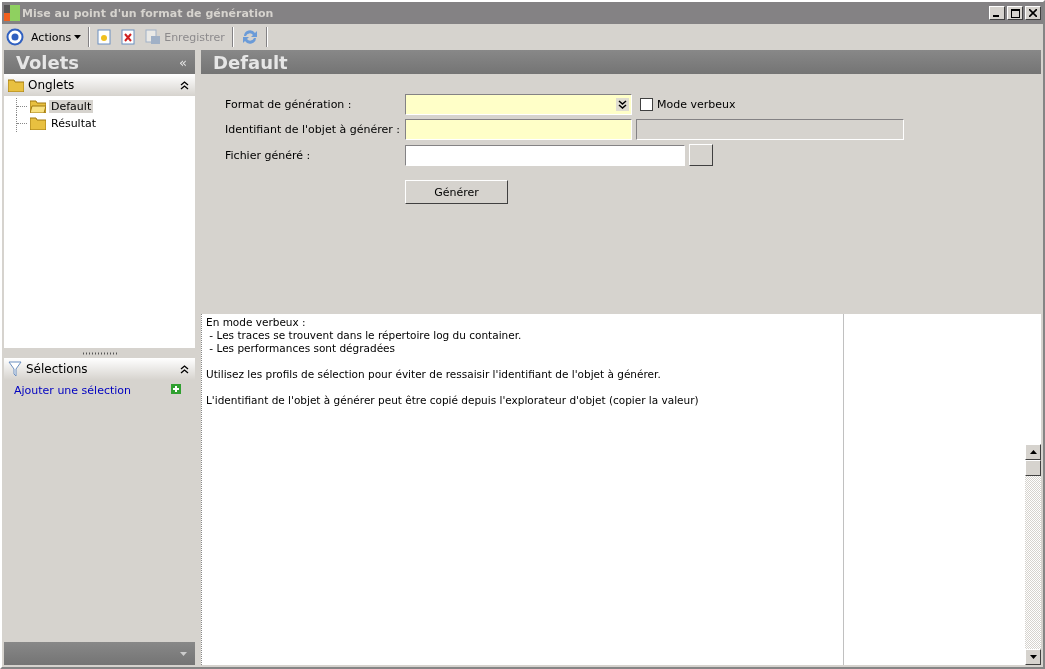  Describe the element at coordinates (176, 389) in the screenshot. I see `add-icon` at that location.